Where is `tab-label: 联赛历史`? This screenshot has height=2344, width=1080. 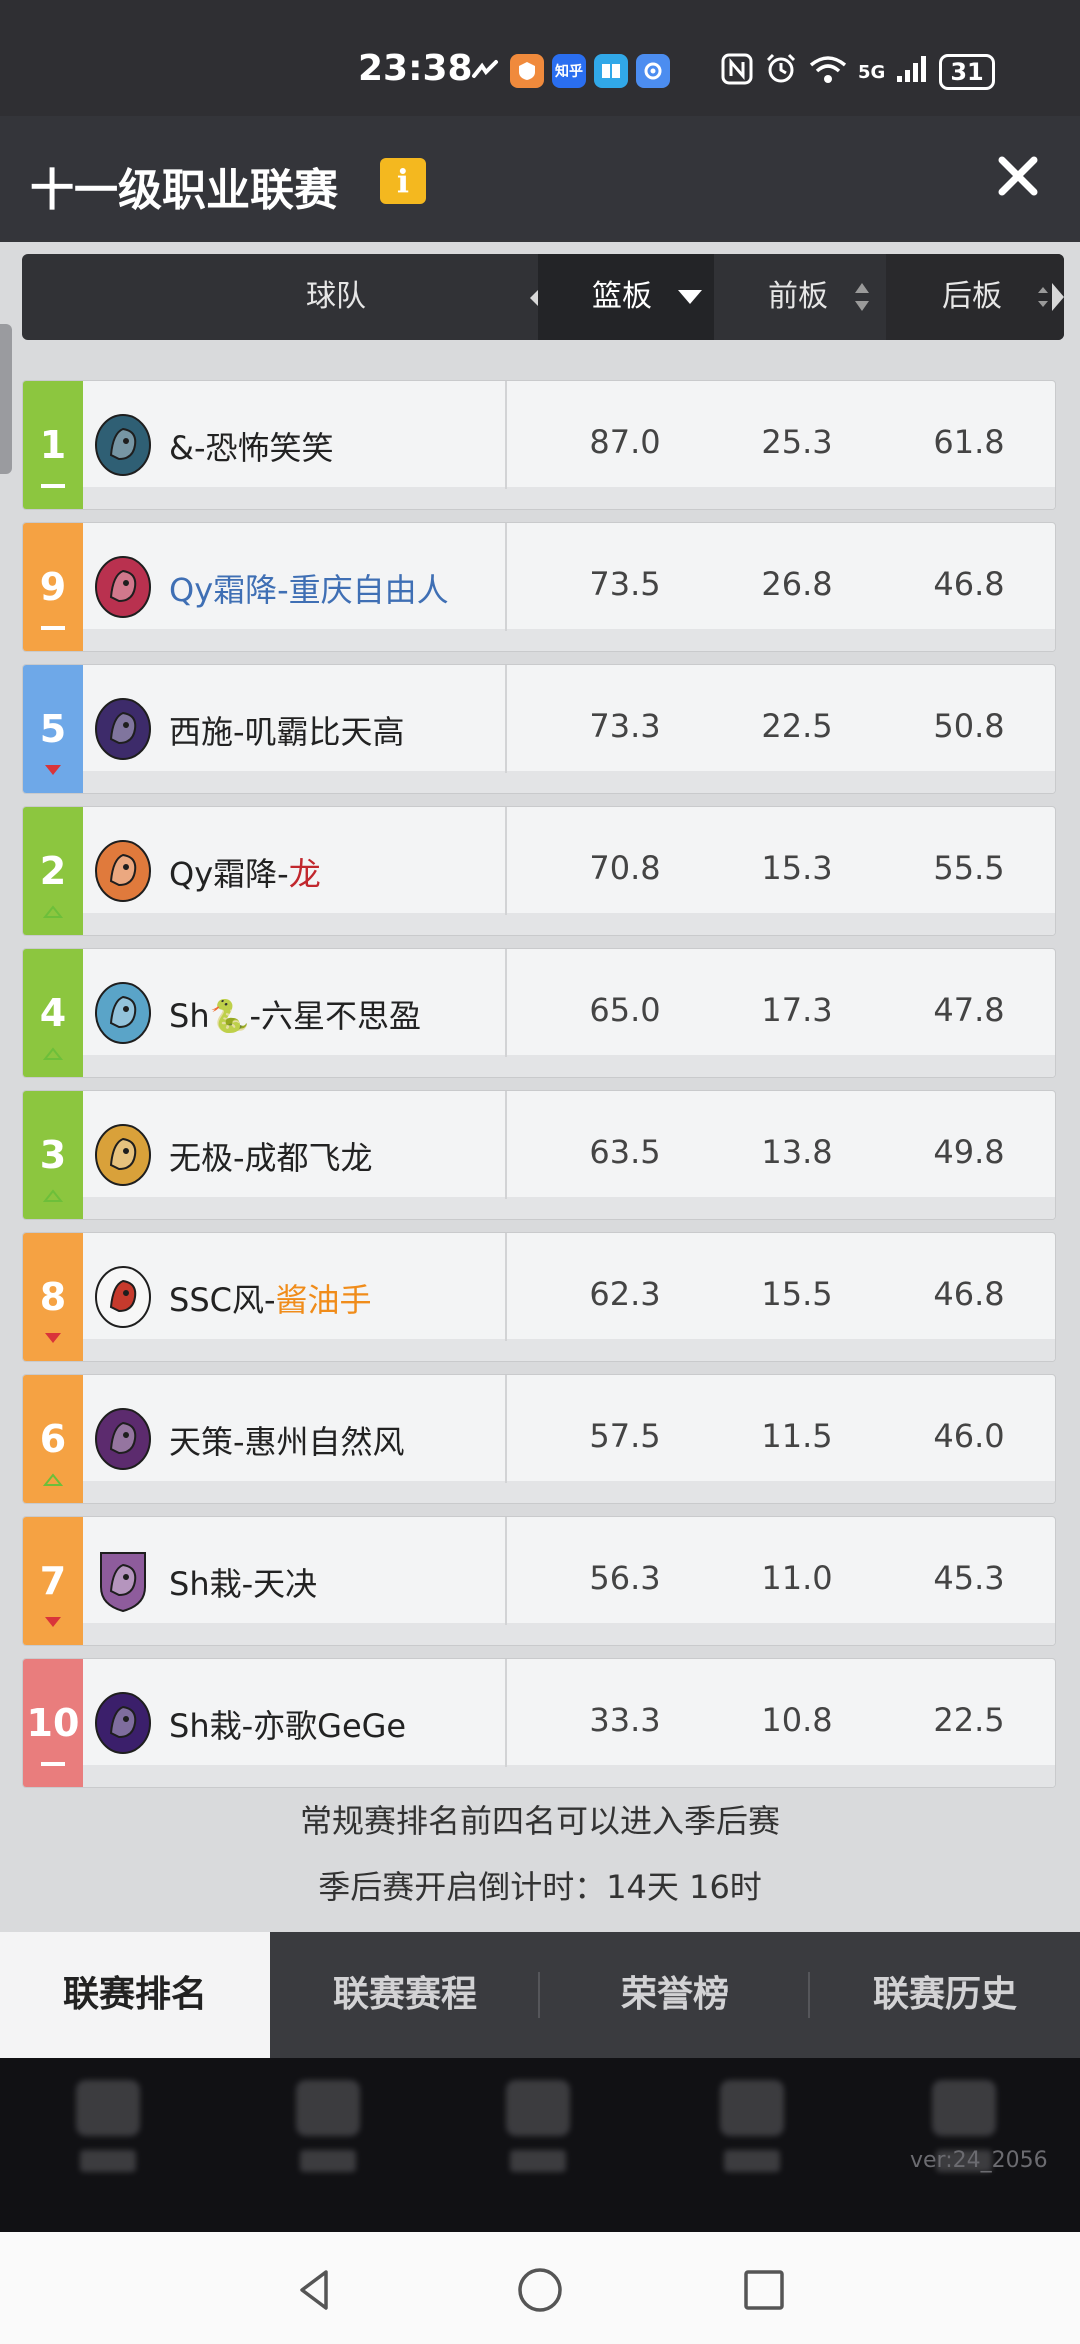 tab-label: 联赛历史 is located at coordinates (944, 1994).